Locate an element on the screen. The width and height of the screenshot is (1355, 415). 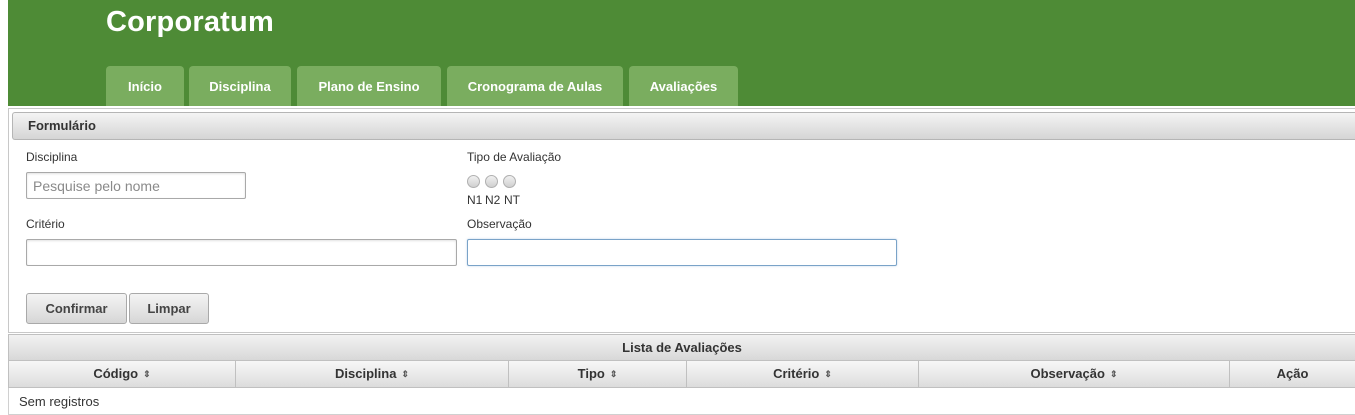
disciplina-search-input is located at coordinates (136, 185).